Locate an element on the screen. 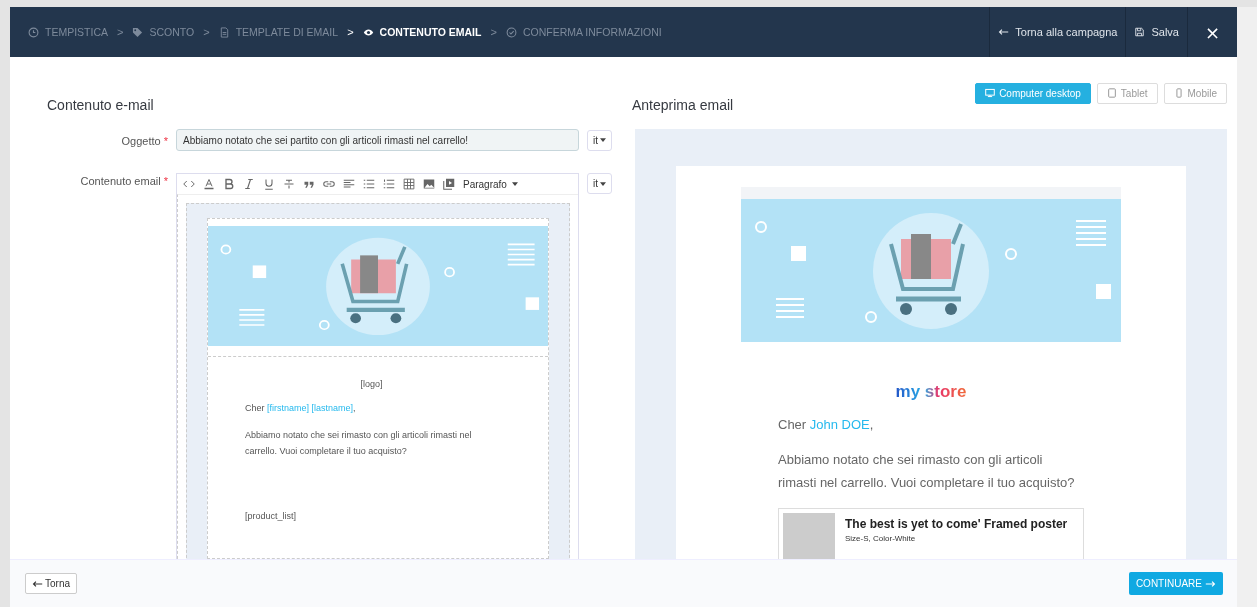 The width and height of the screenshot is (1257, 607). scrollbar is located at coordinates (1247, 307).